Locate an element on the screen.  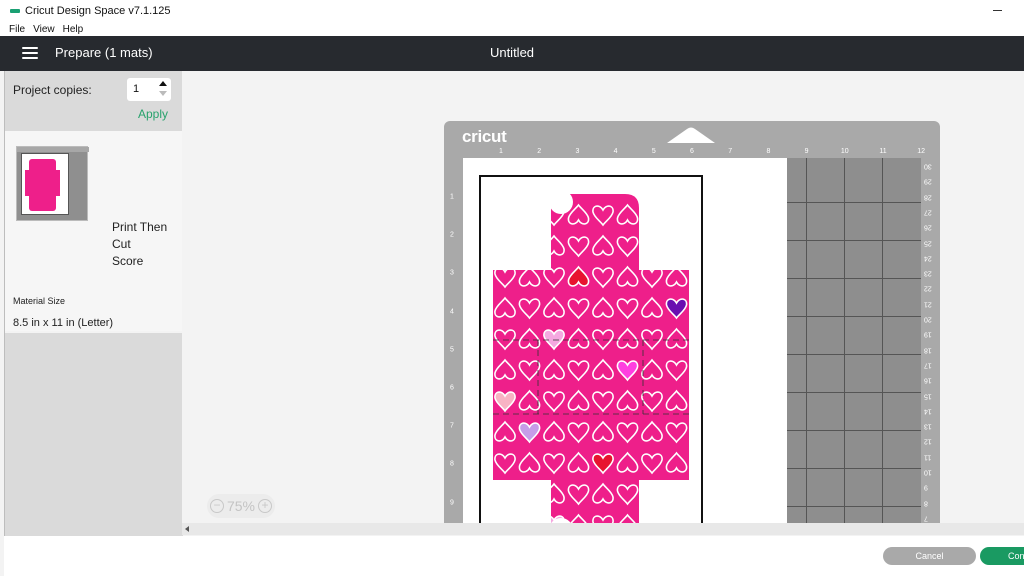
mat-thumbnail is located at coordinates (52, 183).